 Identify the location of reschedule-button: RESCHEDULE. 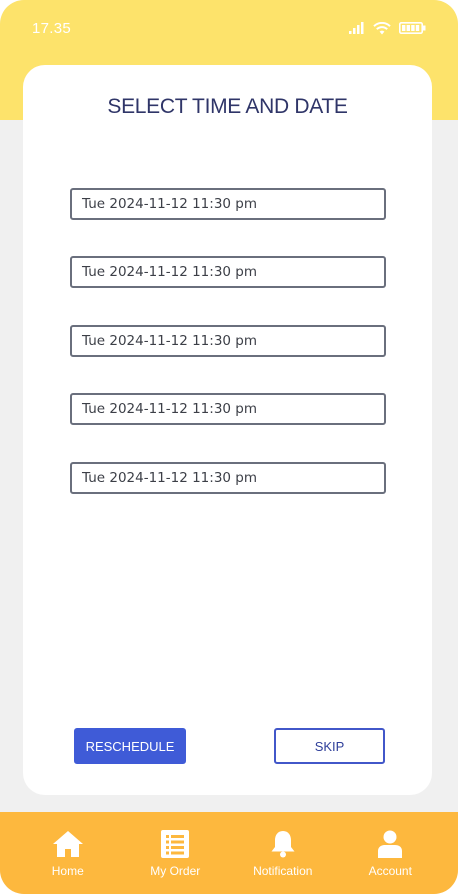
(130, 746).